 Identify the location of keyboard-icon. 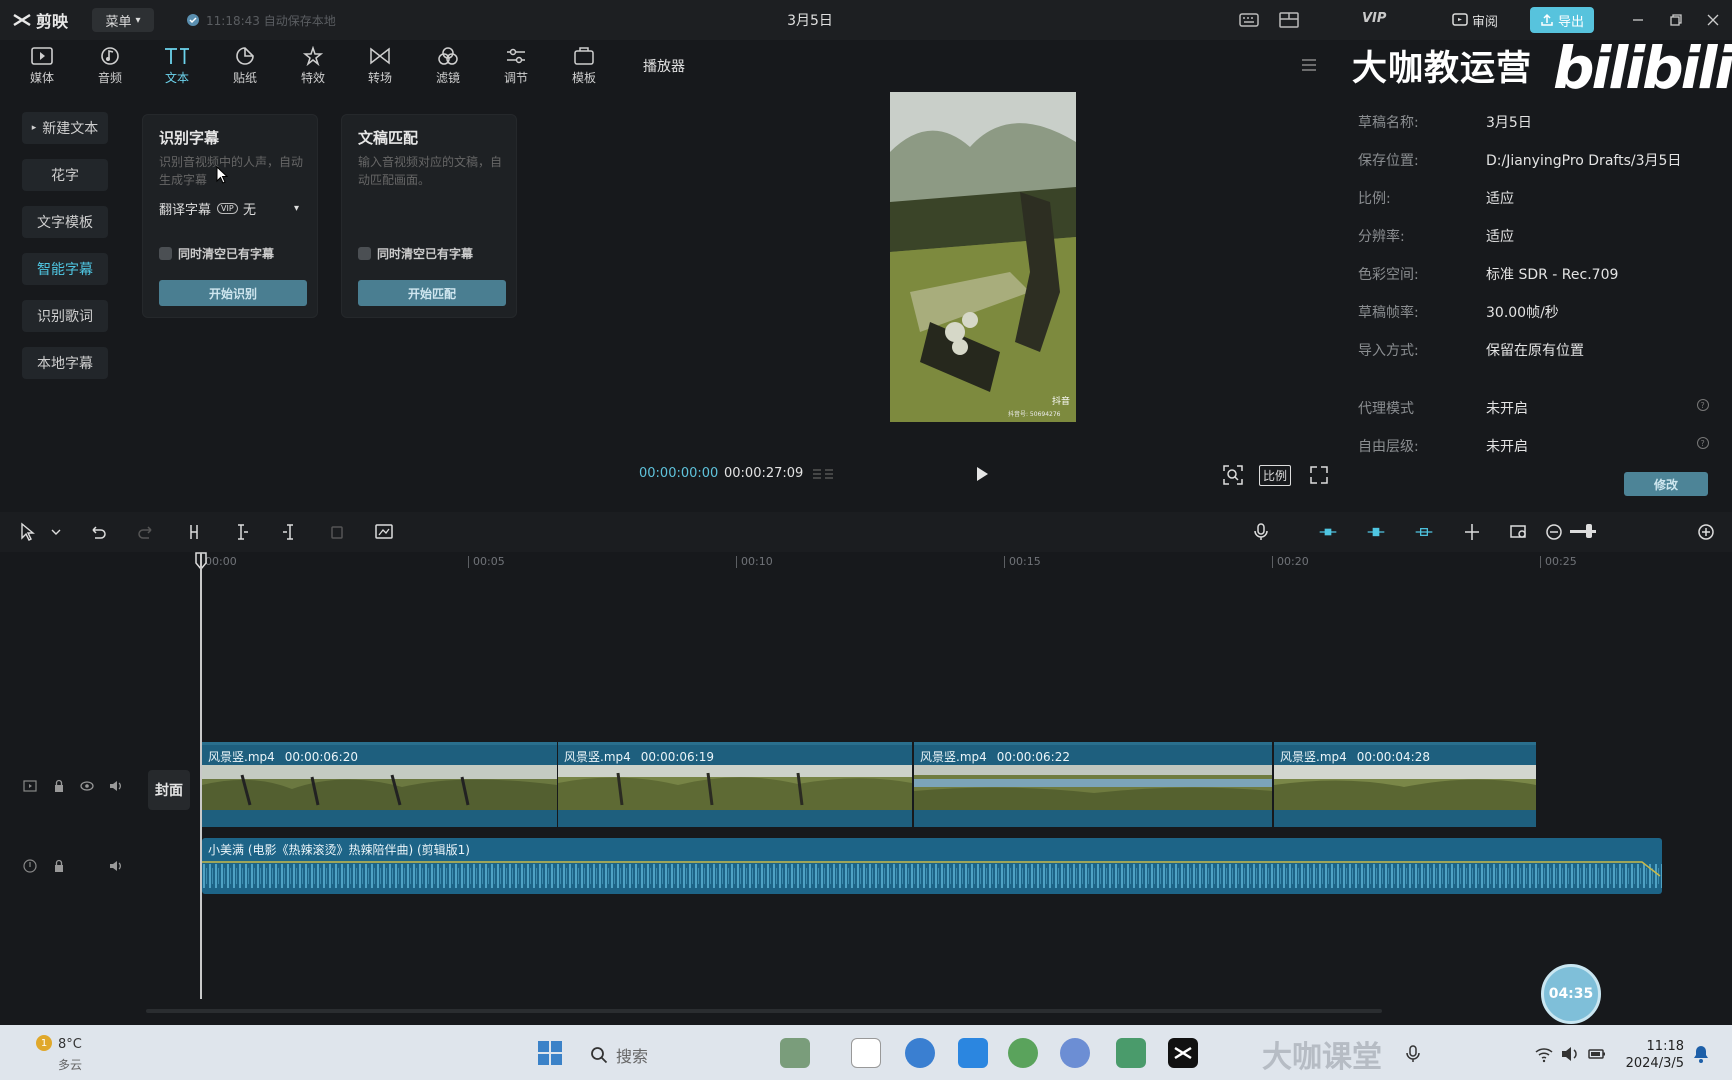
(1249, 20).